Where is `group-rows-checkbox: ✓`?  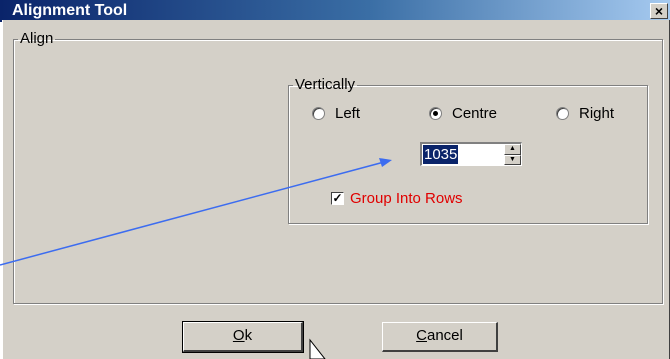 group-rows-checkbox: ✓ is located at coordinates (337, 198).